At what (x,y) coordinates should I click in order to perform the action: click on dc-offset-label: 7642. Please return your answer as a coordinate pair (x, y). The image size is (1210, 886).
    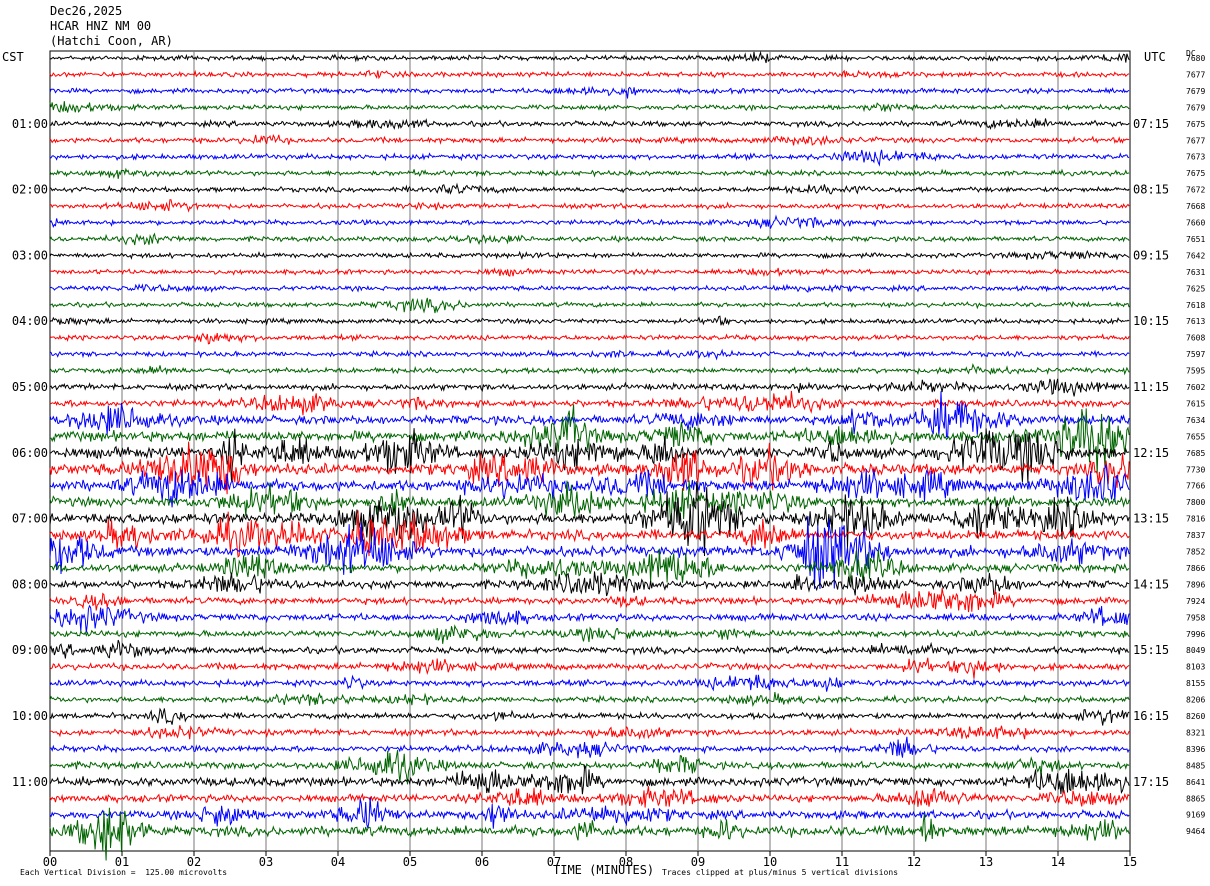
    Looking at the image, I should click on (1195, 255).